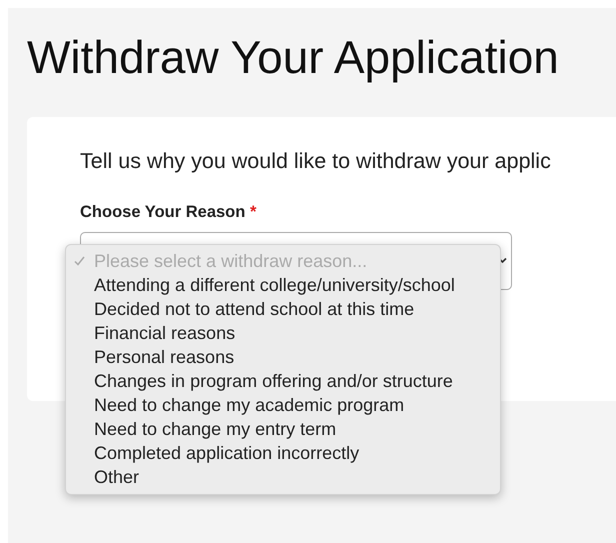 This screenshot has width=616, height=543. What do you see at coordinates (283, 453) in the screenshot?
I see `menu-option: Completed application incorrectly` at bounding box center [283, 453].